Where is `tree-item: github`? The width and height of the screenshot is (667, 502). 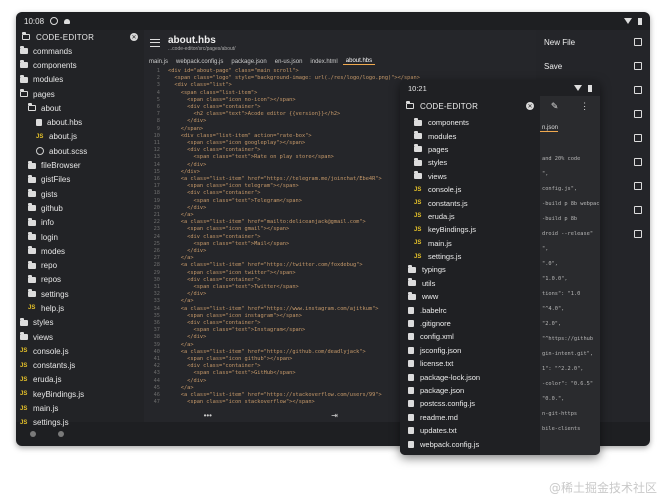 tree-item: github is located at coordinates (80, 208).